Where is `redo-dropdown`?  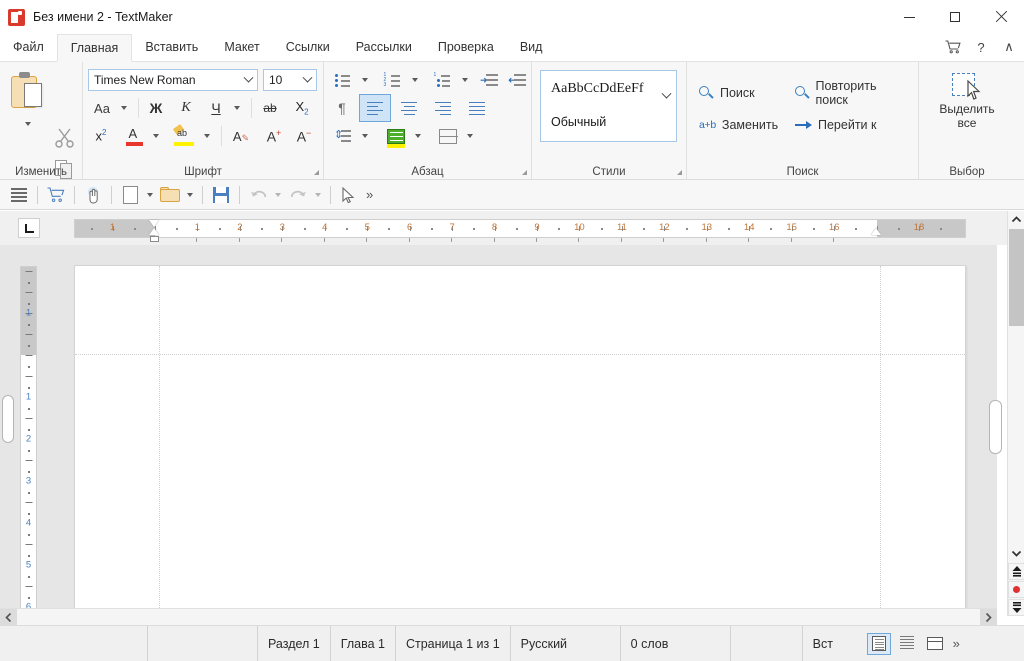 redo-dropdown is located at coordinates (318, 195).